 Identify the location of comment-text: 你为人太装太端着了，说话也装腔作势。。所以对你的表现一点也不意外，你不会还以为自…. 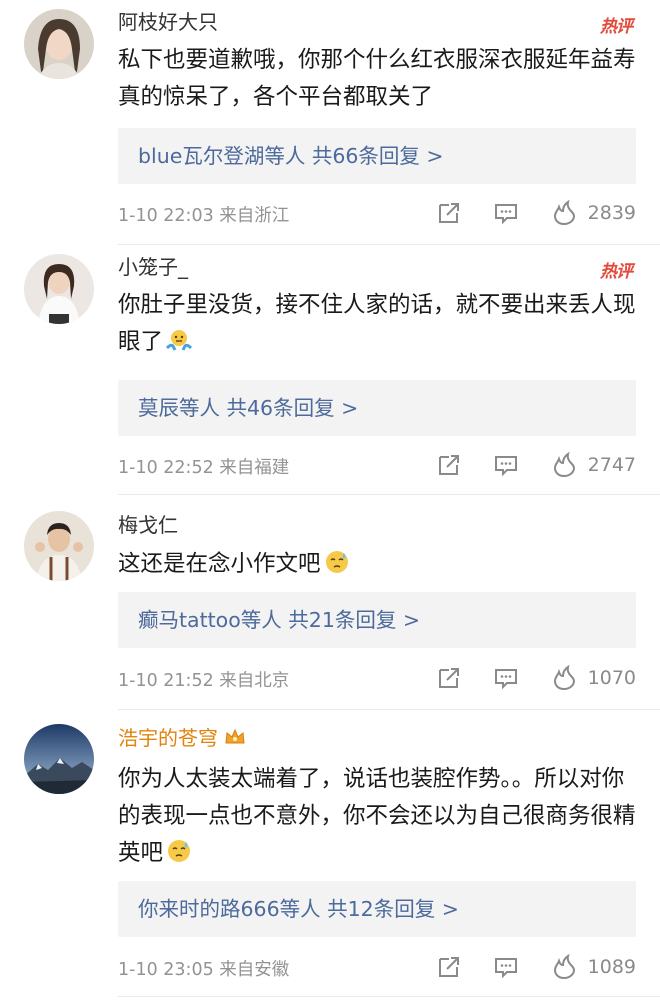
(378, 816).